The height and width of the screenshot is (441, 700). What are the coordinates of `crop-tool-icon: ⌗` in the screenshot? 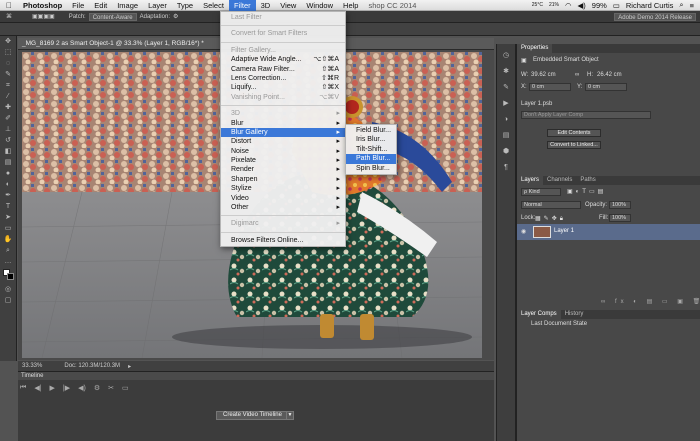 It's located at (8, 86).